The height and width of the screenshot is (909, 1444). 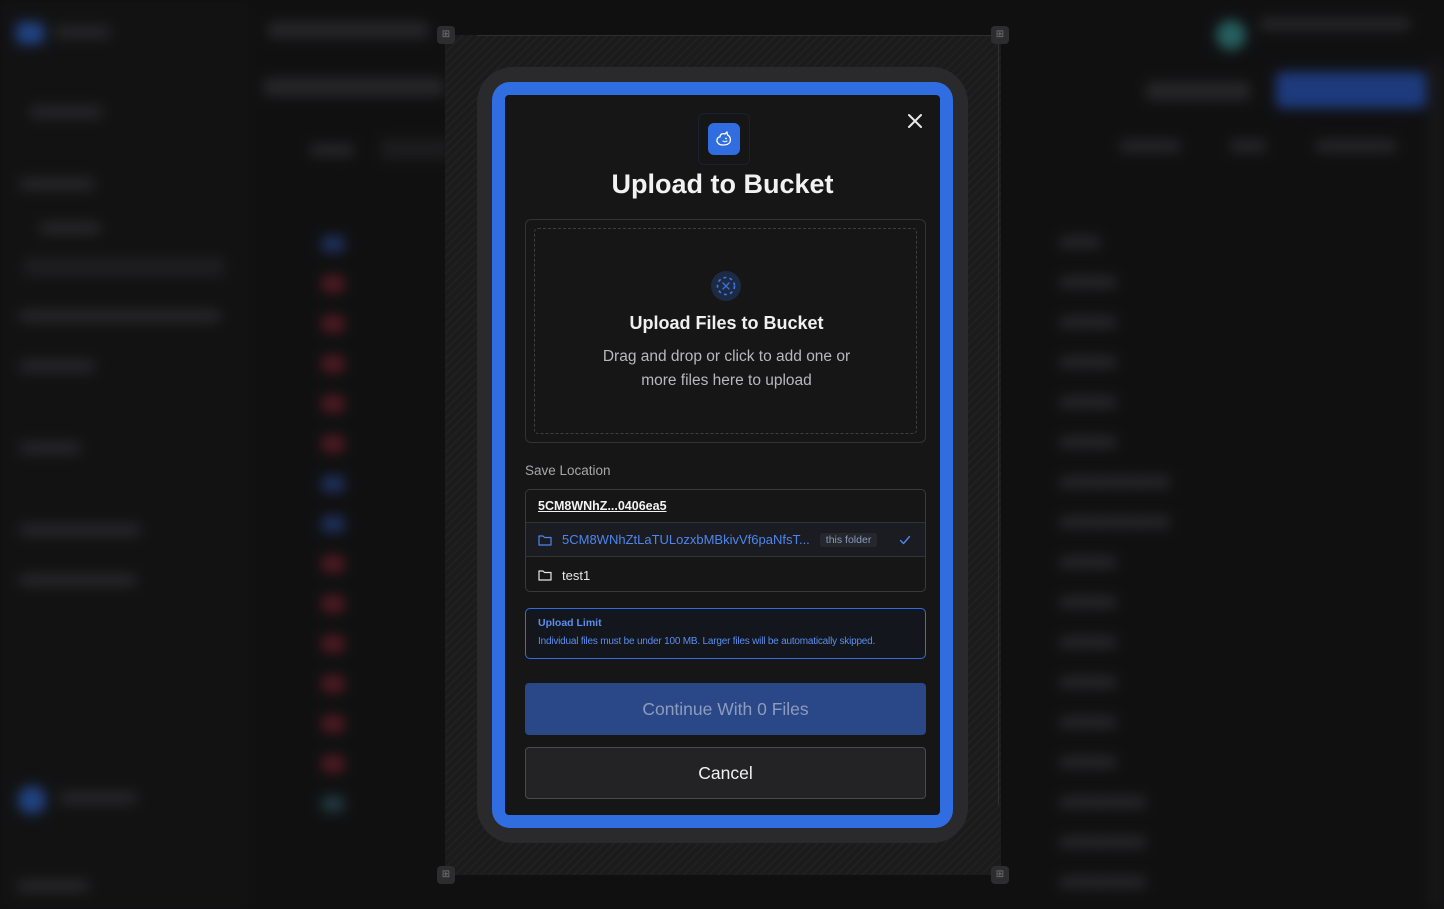 I want to click on modal-title: Upload to Bucket, so click(x=722, y=184).